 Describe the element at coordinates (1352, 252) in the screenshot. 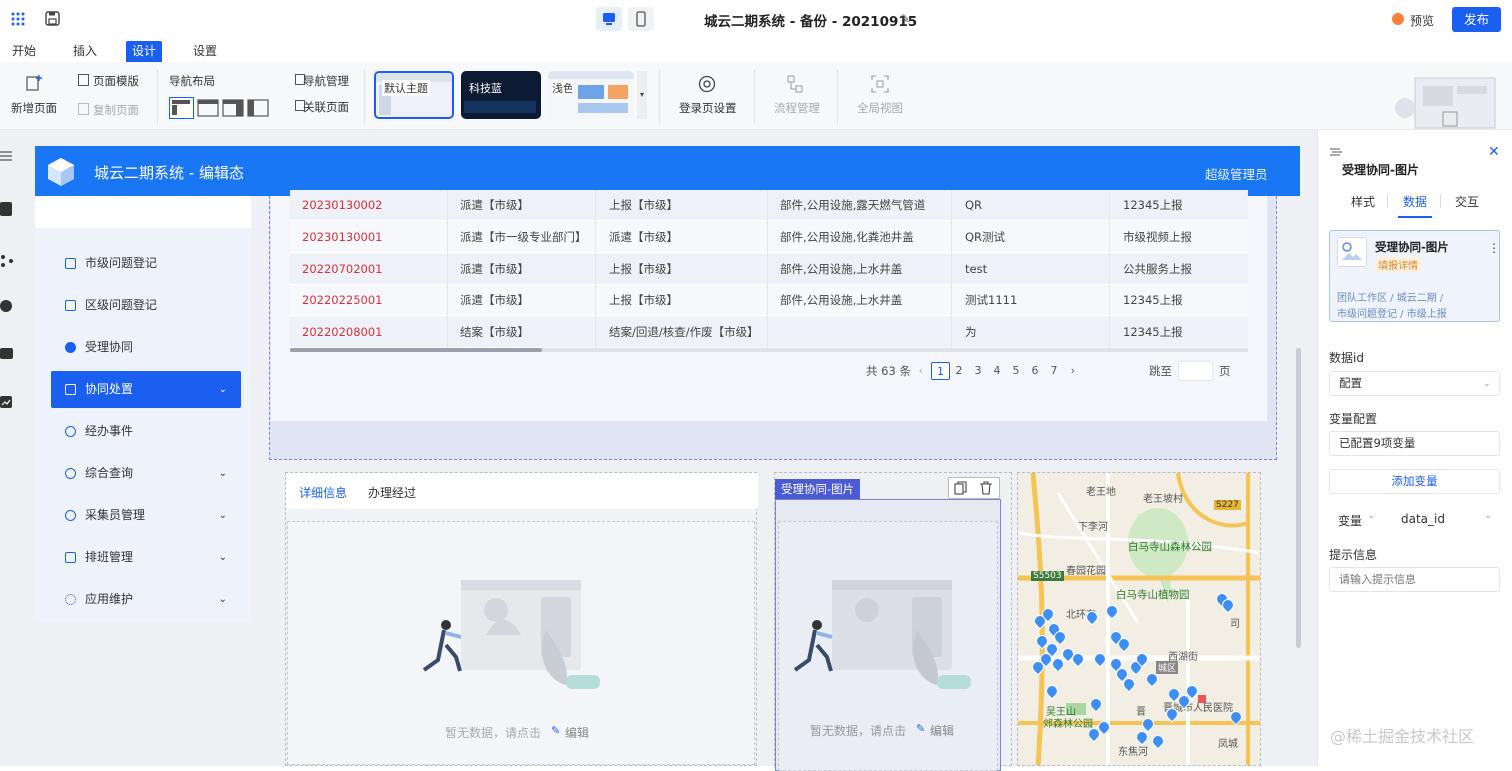

I see `component-thumbnail-icon` at that location.